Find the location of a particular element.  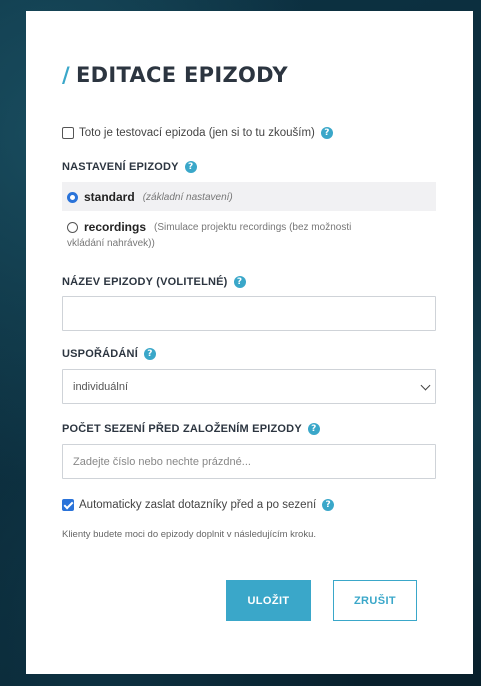

arrangement-label: USPOŘÁDÁNÍ ? is located at coordinates (109, 354).